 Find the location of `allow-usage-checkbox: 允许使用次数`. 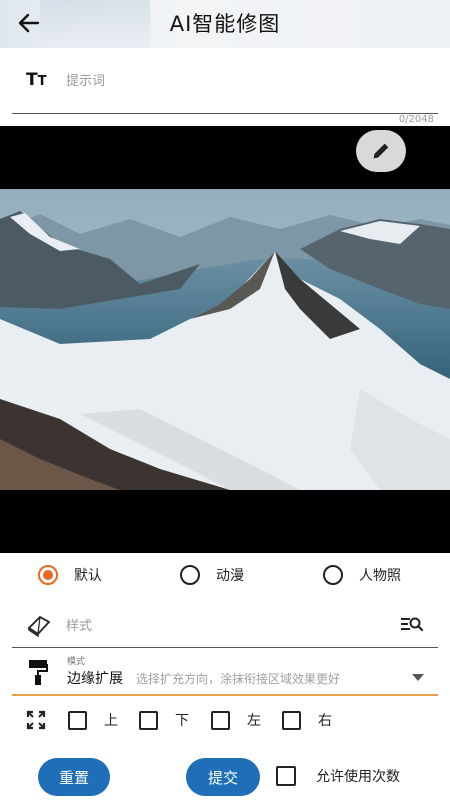

allow-usage-checkbox: 允许使用次数 is located at coordinates (338, 776).